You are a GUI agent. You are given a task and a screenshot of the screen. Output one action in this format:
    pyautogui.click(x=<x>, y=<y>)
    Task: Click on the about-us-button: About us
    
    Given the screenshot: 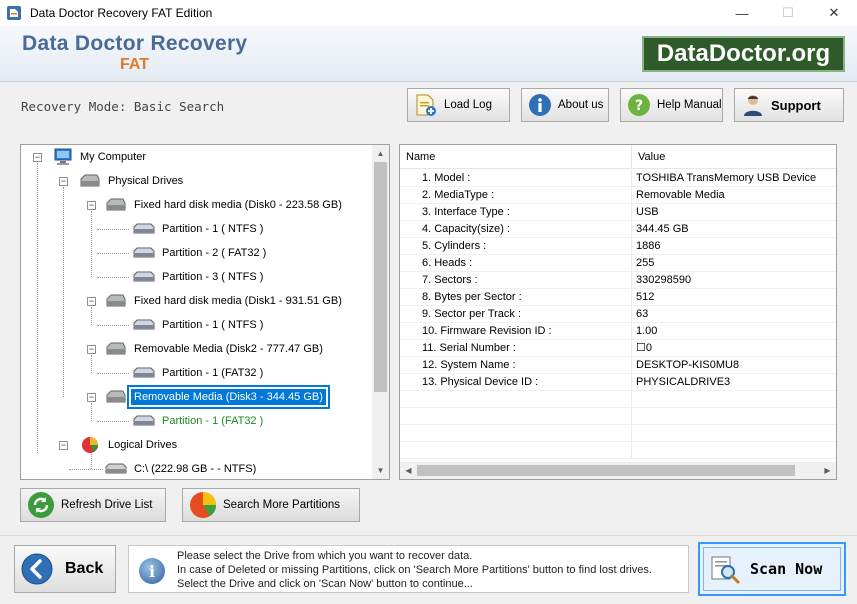 What is the action you would take?
    pyautogui.click(x=565, y=105)
    